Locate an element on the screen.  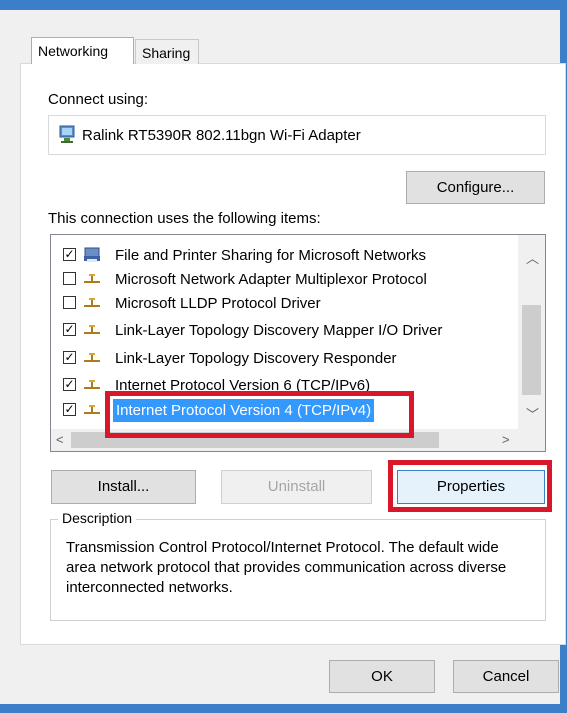
scroll-right-icon: > is located at coordinates (506, 439).